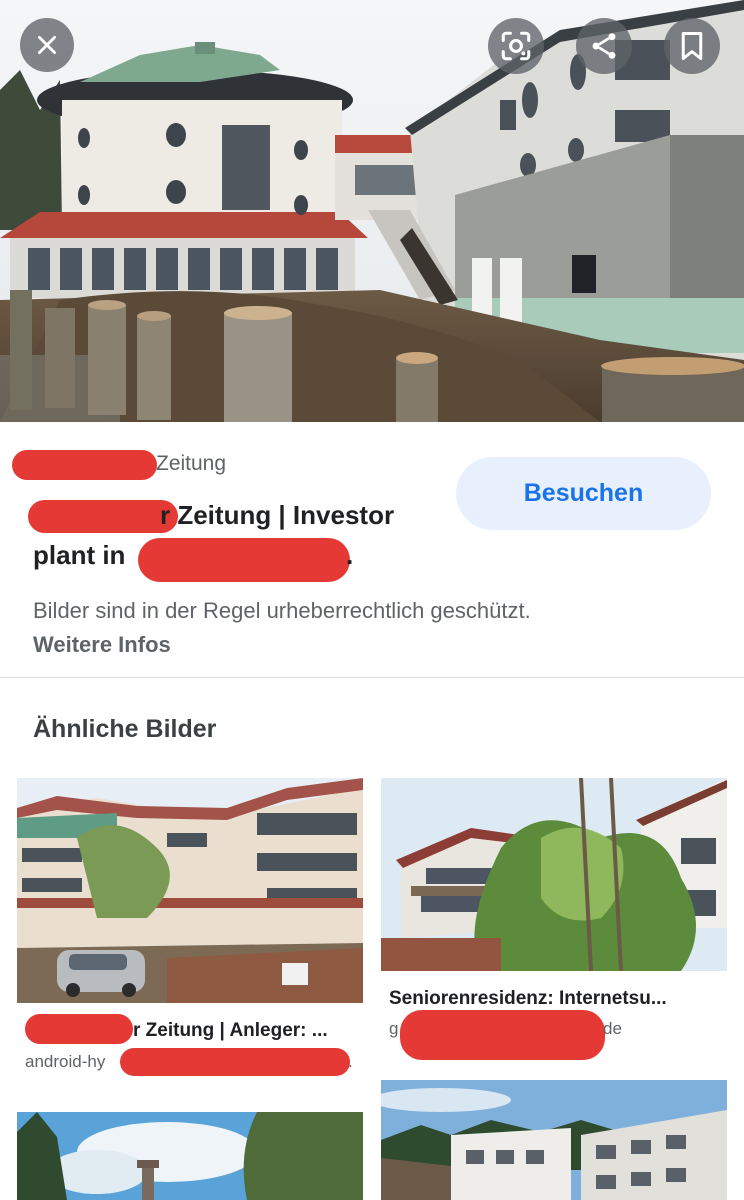 Image resolution: width=744 pixels, height=1200 pixels. Describe the element at coordinates (79, 555) in the screenshot. I see `result-title-line2: plant in` at that location.